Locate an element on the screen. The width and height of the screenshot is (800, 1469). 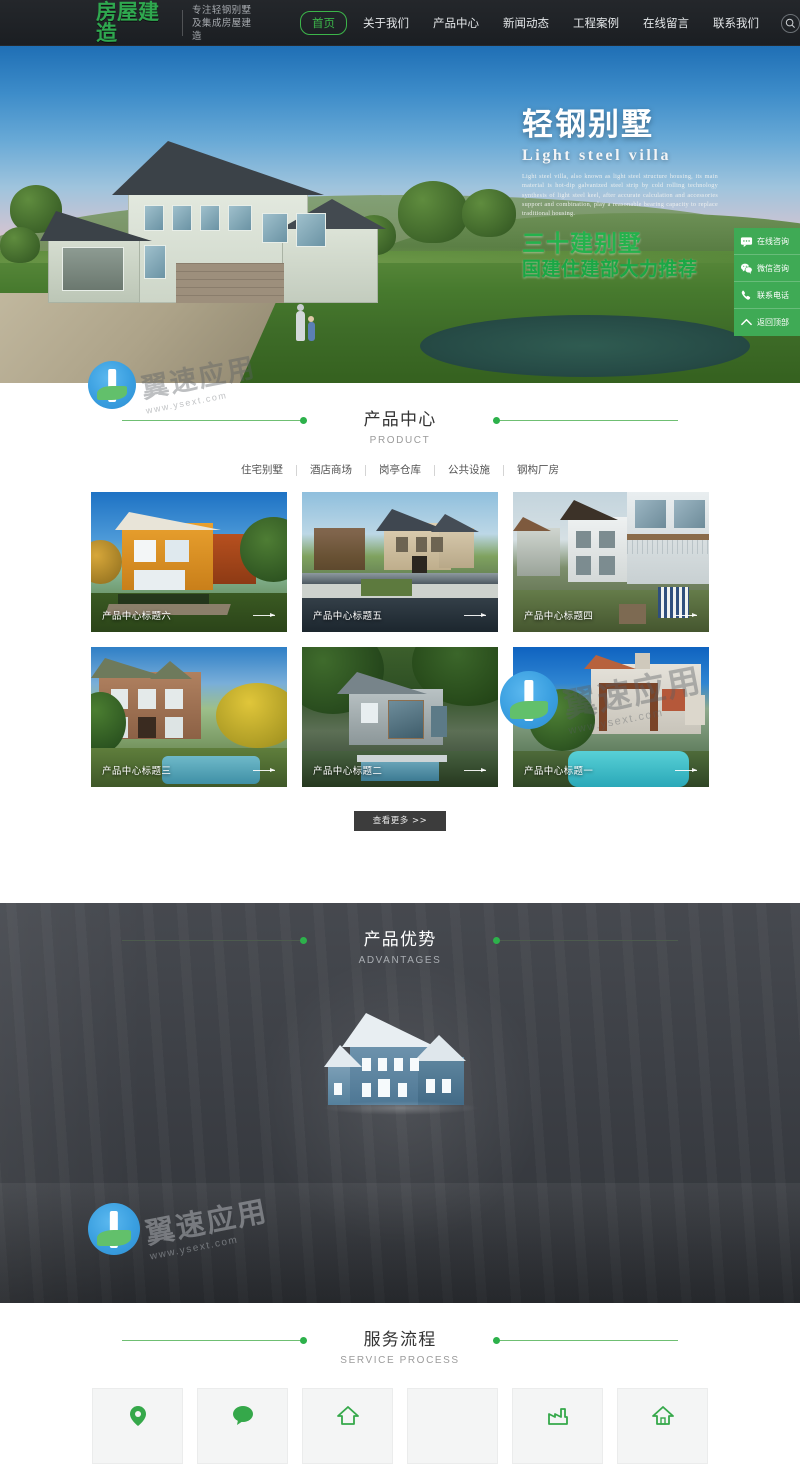
product-tab-hotel-mall: 酒店商场 is located at coordinates (331, 470).